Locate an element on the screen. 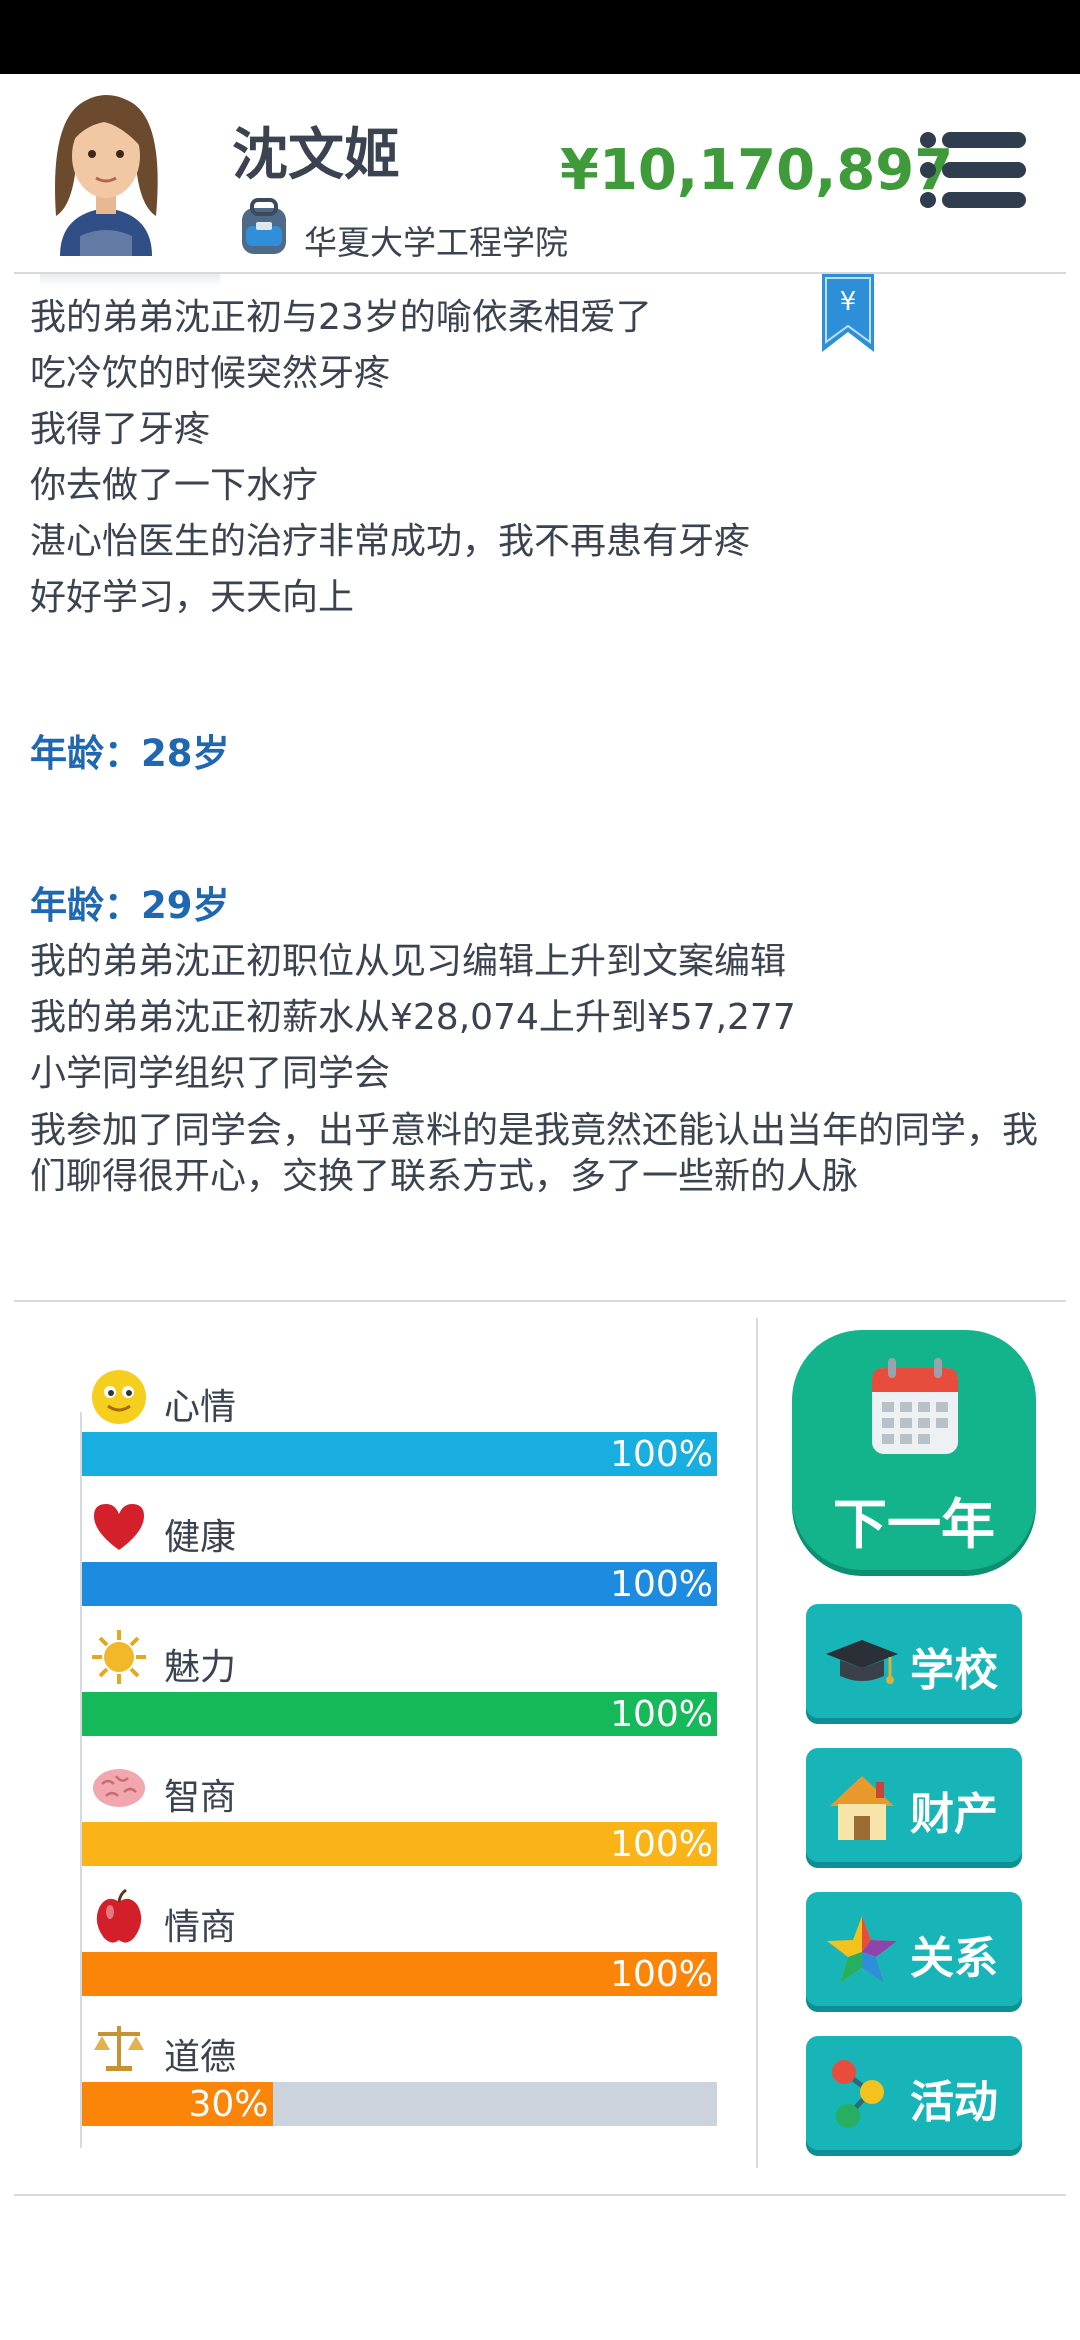 This screenshot has width=1080, height=2340. stat-row: 智商 100% is located at coordinates (399, 1809).